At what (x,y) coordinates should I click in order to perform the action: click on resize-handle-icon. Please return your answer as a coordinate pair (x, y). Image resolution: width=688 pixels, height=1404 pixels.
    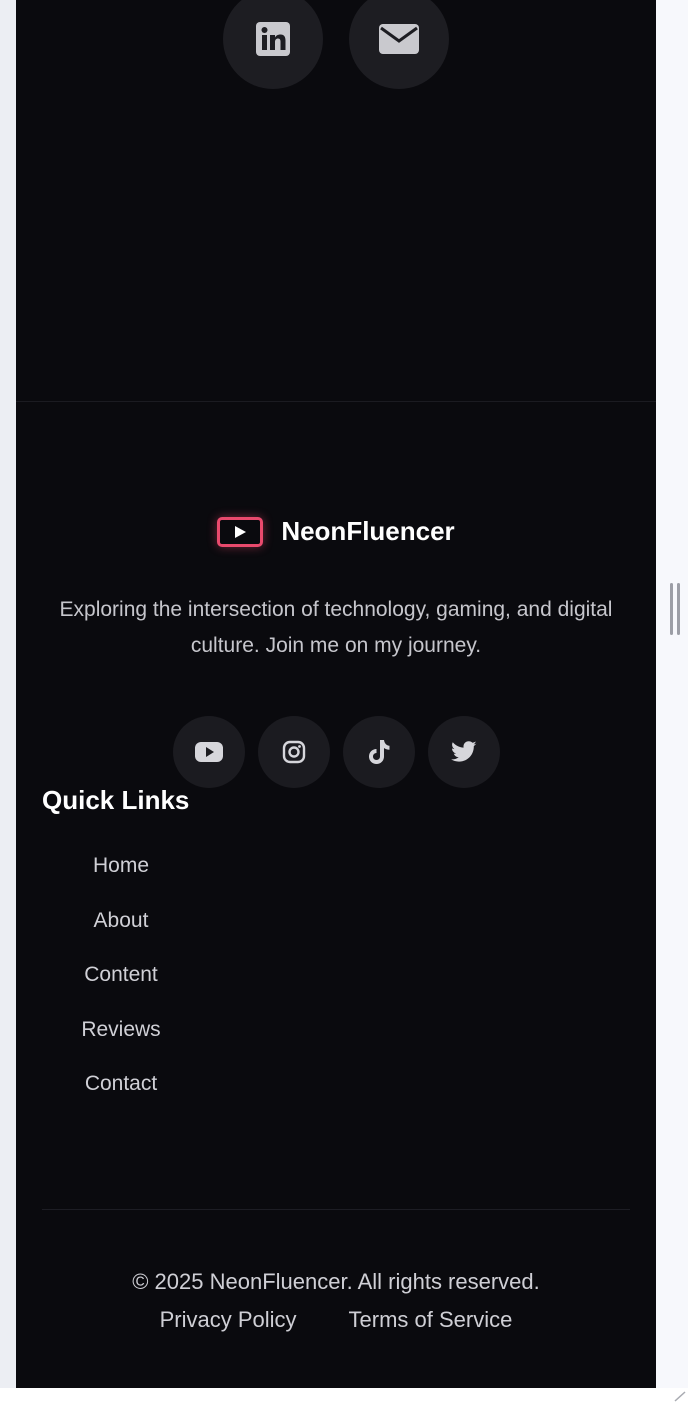
    Looking at the image, I should click on (679, 1396).